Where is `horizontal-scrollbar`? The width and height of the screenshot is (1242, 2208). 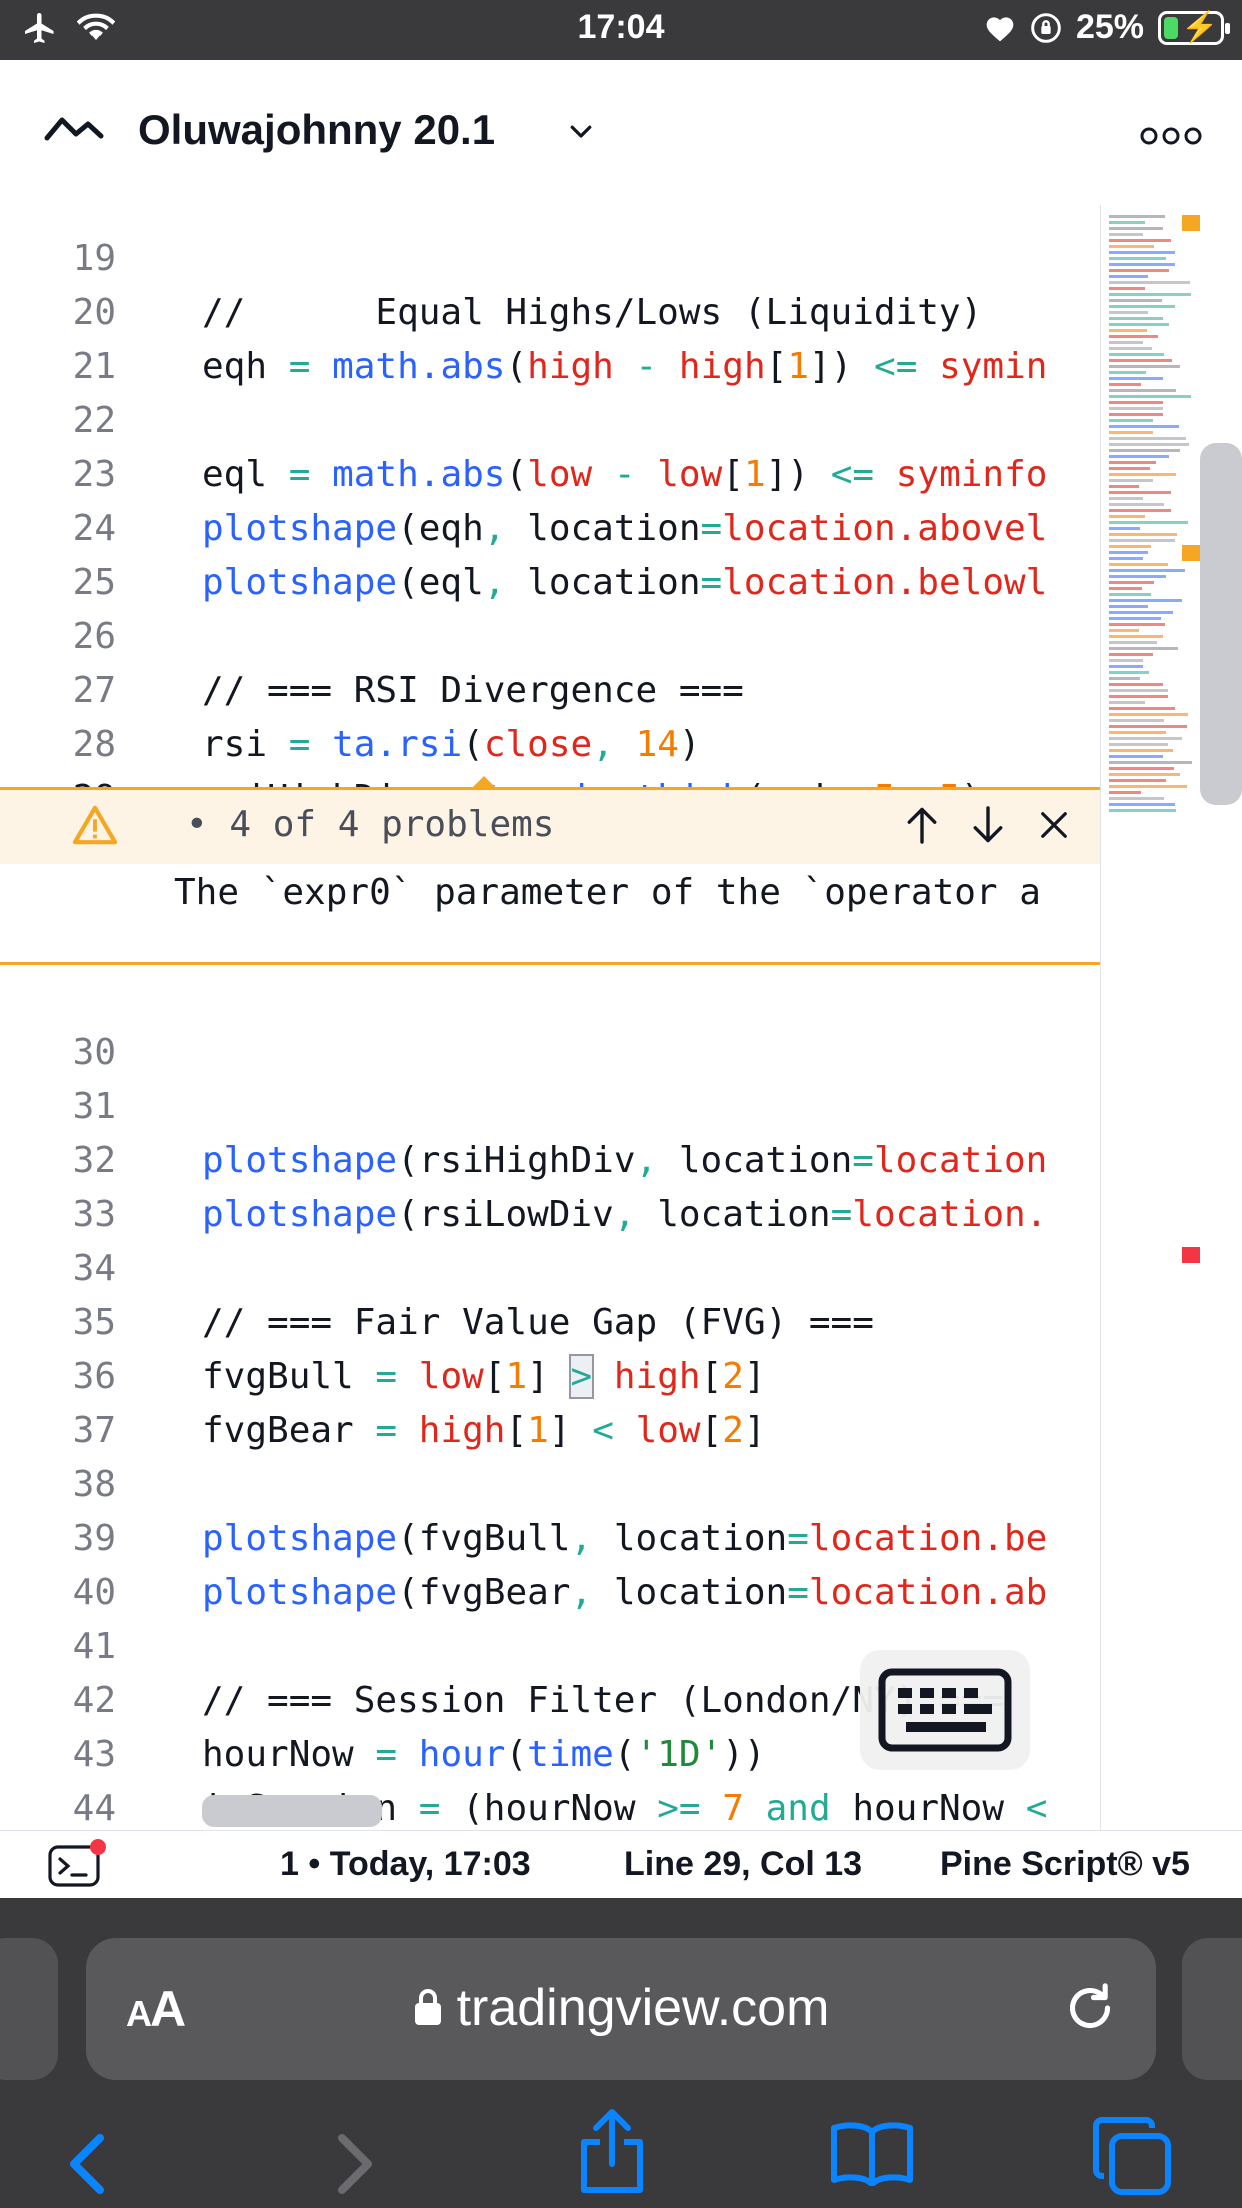 horizontal-scrollbar is located at coordinates (292, 1811).